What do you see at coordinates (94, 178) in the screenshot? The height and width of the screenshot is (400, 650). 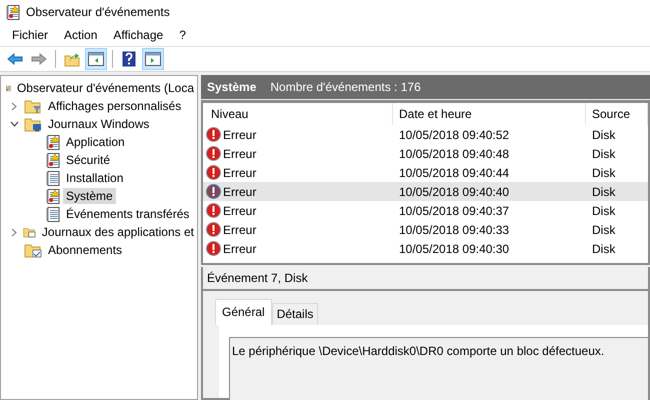 I see `tree-item: Installation` at bounding box center [94, 178].